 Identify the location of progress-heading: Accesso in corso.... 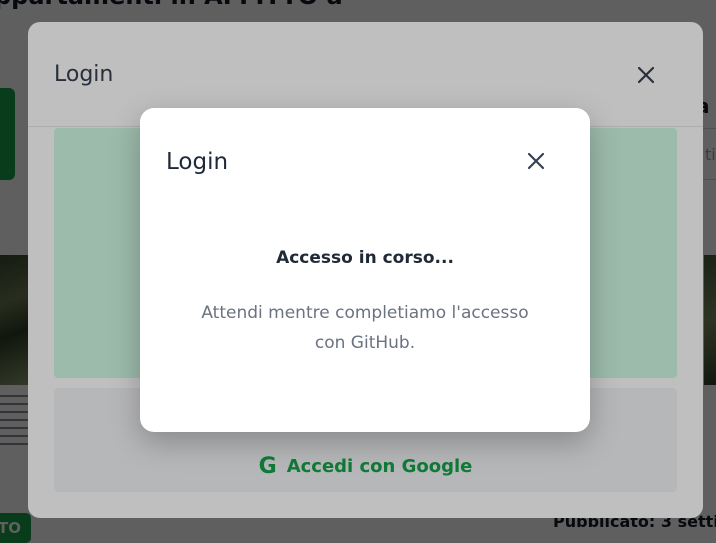
(365, 258).